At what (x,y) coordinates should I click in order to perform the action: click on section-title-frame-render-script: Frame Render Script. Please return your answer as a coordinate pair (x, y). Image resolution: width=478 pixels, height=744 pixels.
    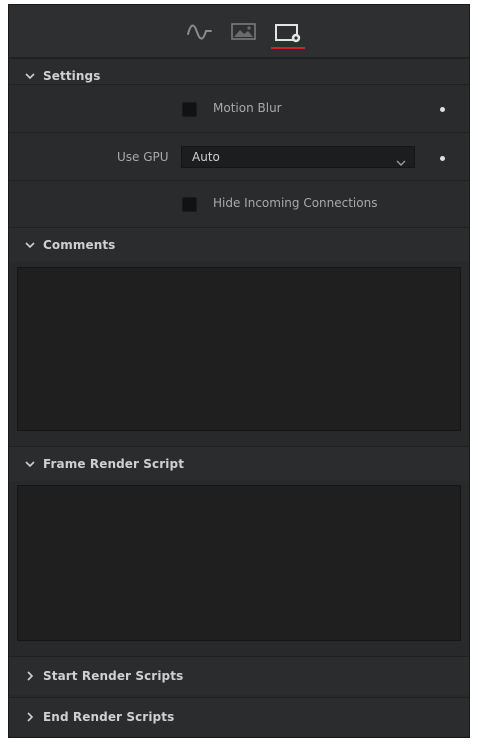
    Looking at the image, I should click on (114, 464).